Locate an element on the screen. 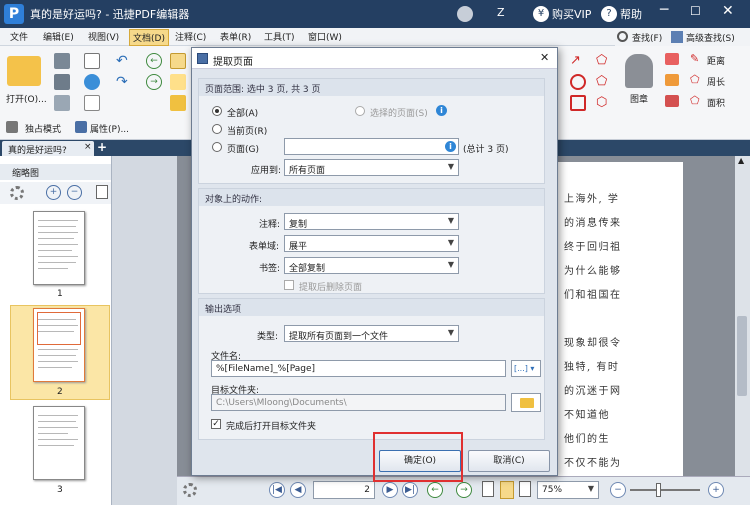 The width and height of the screenshot is (750, 505). next-page-button: ▶ is located at coordinates (390, 490).